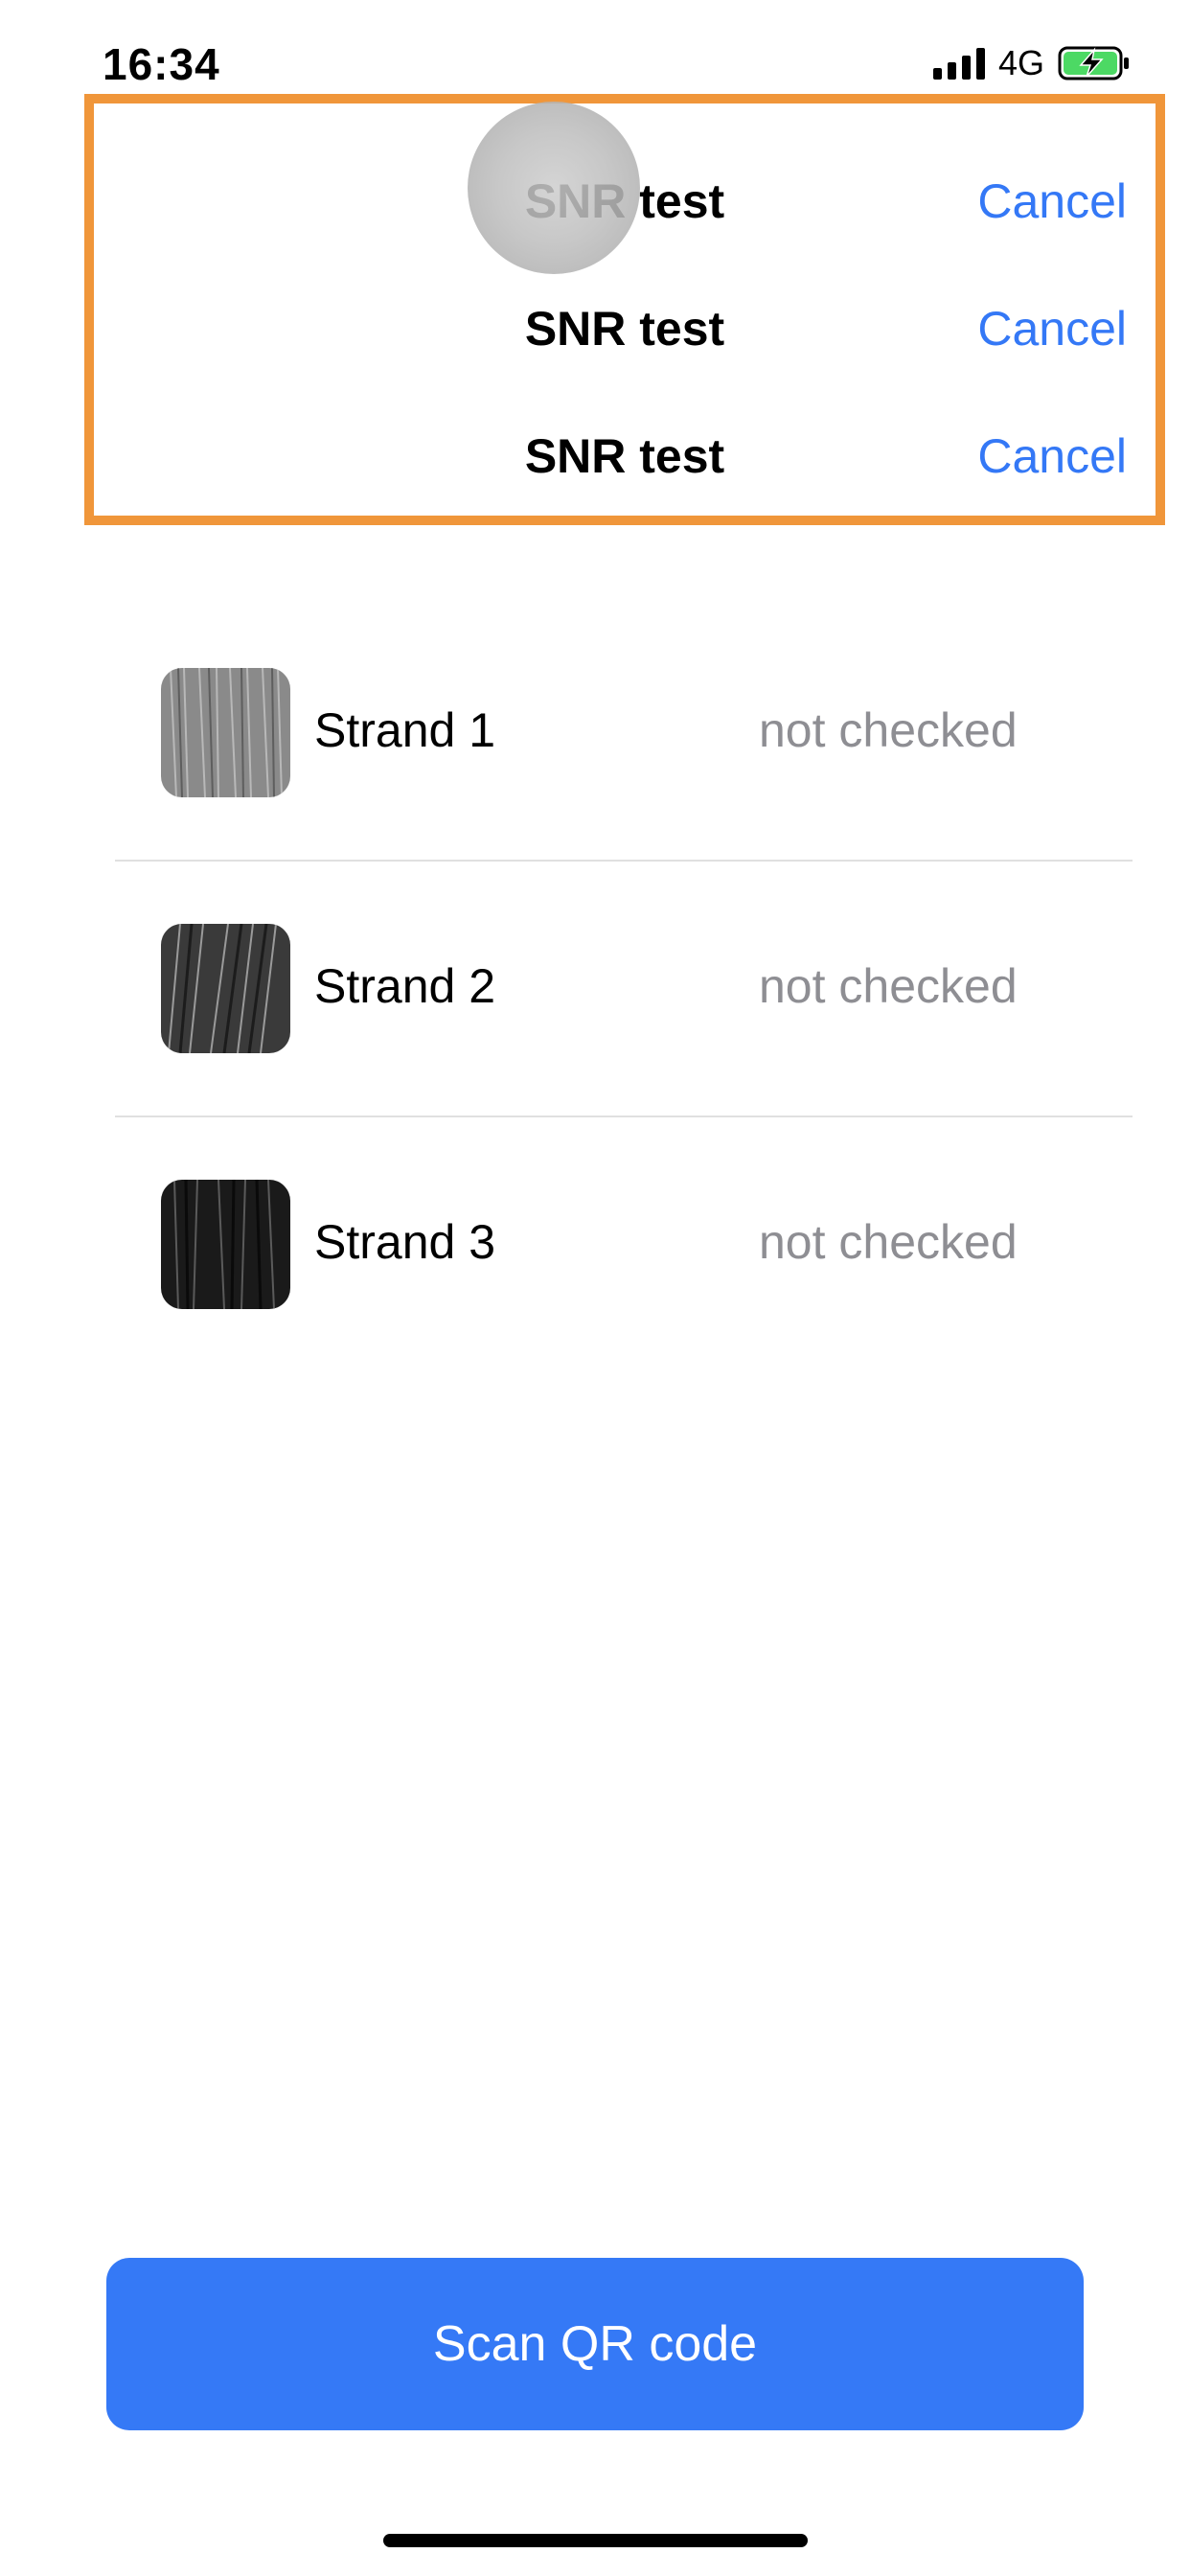  I want to click on strand-label: Strand 1, so click(405, 730).